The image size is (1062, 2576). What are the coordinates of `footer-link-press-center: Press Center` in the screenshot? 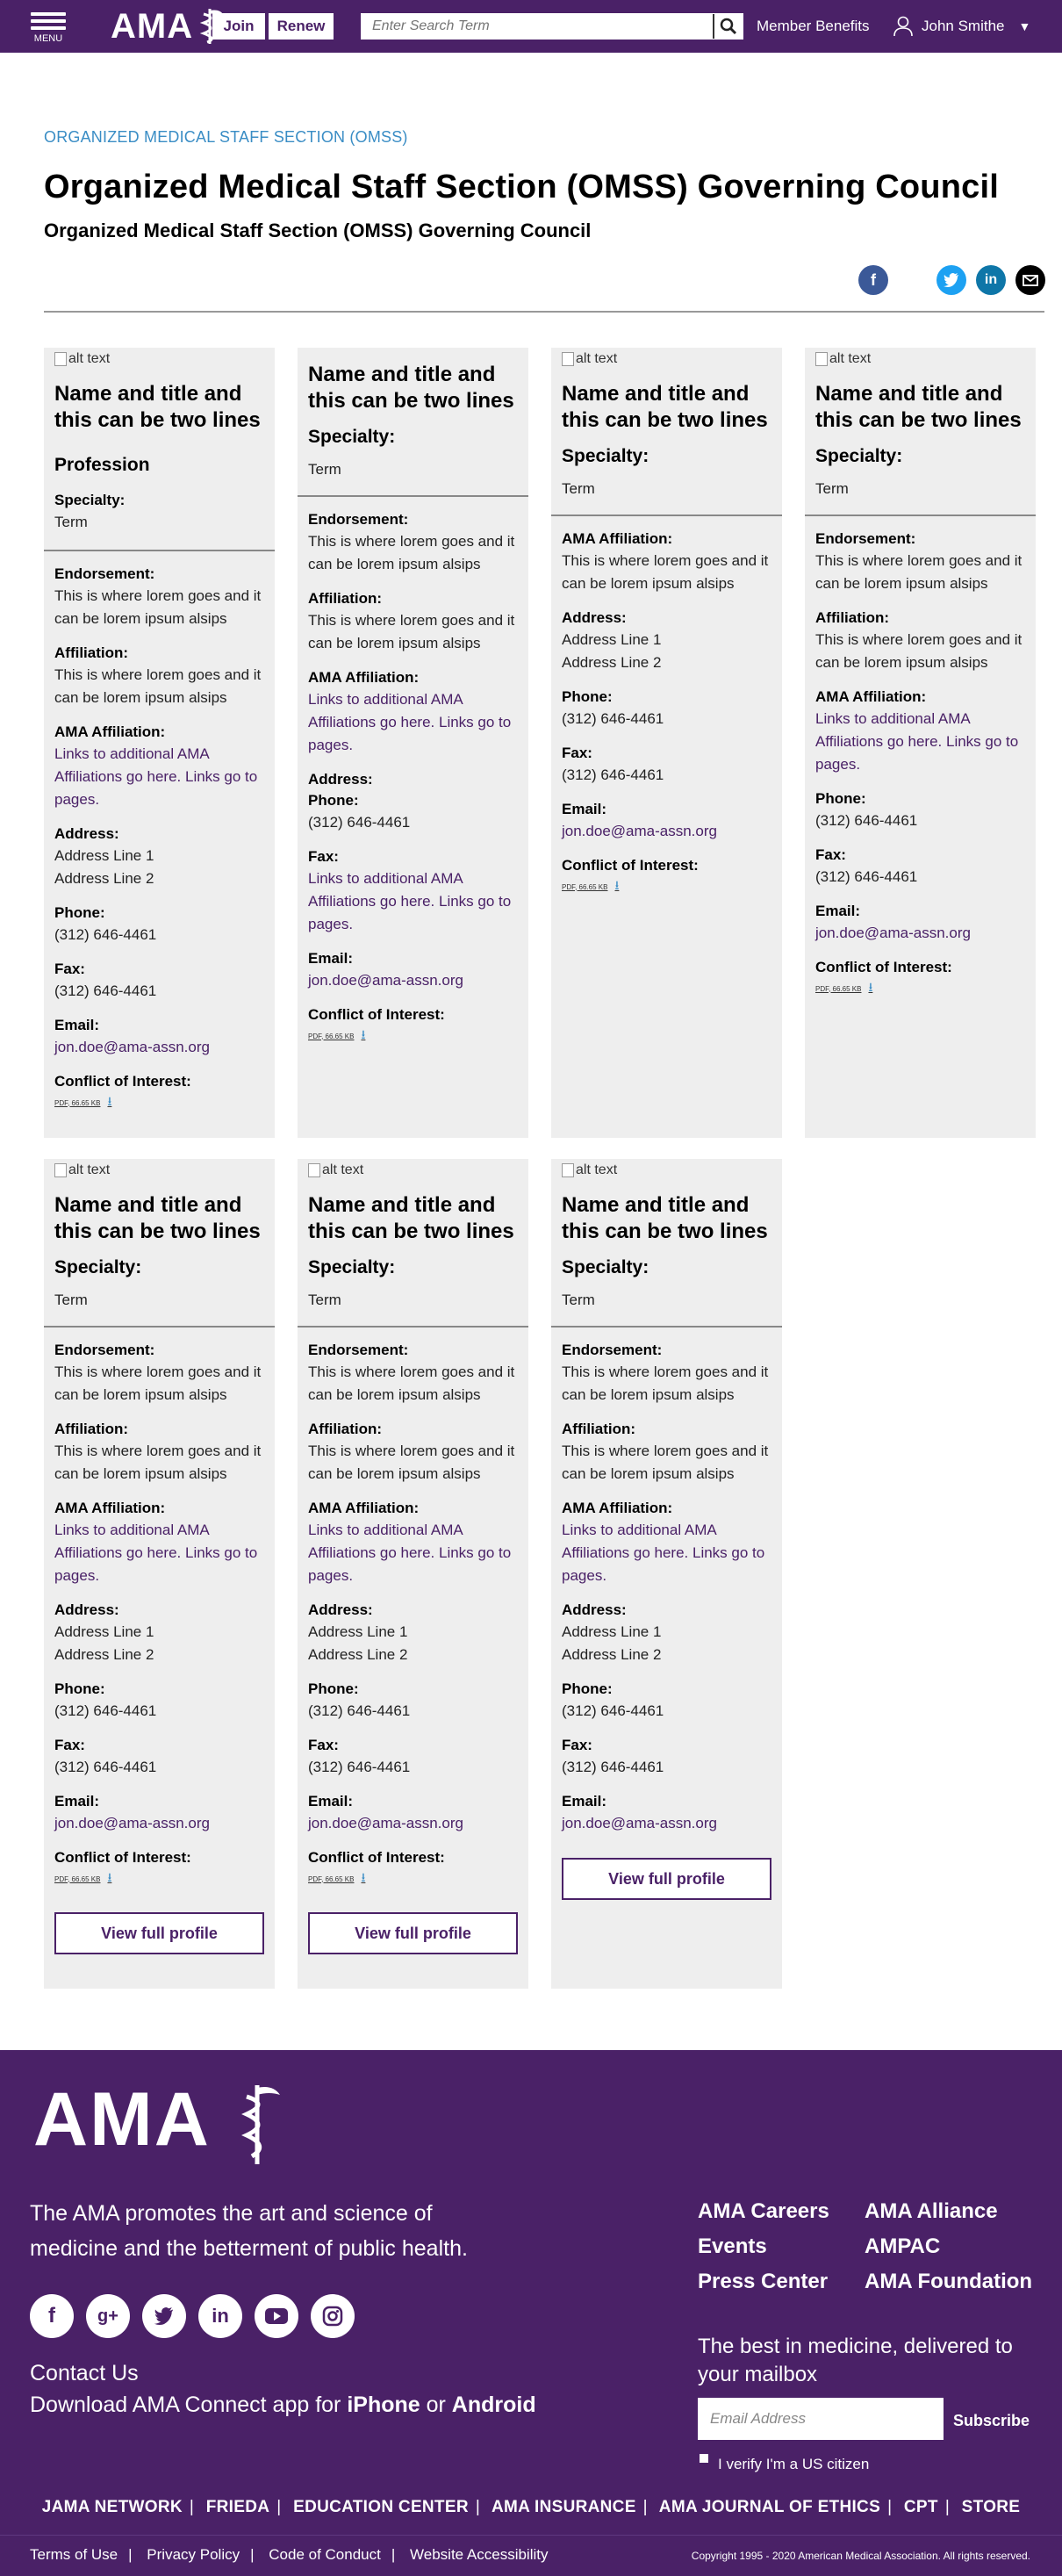 It's located at (763, 2282).